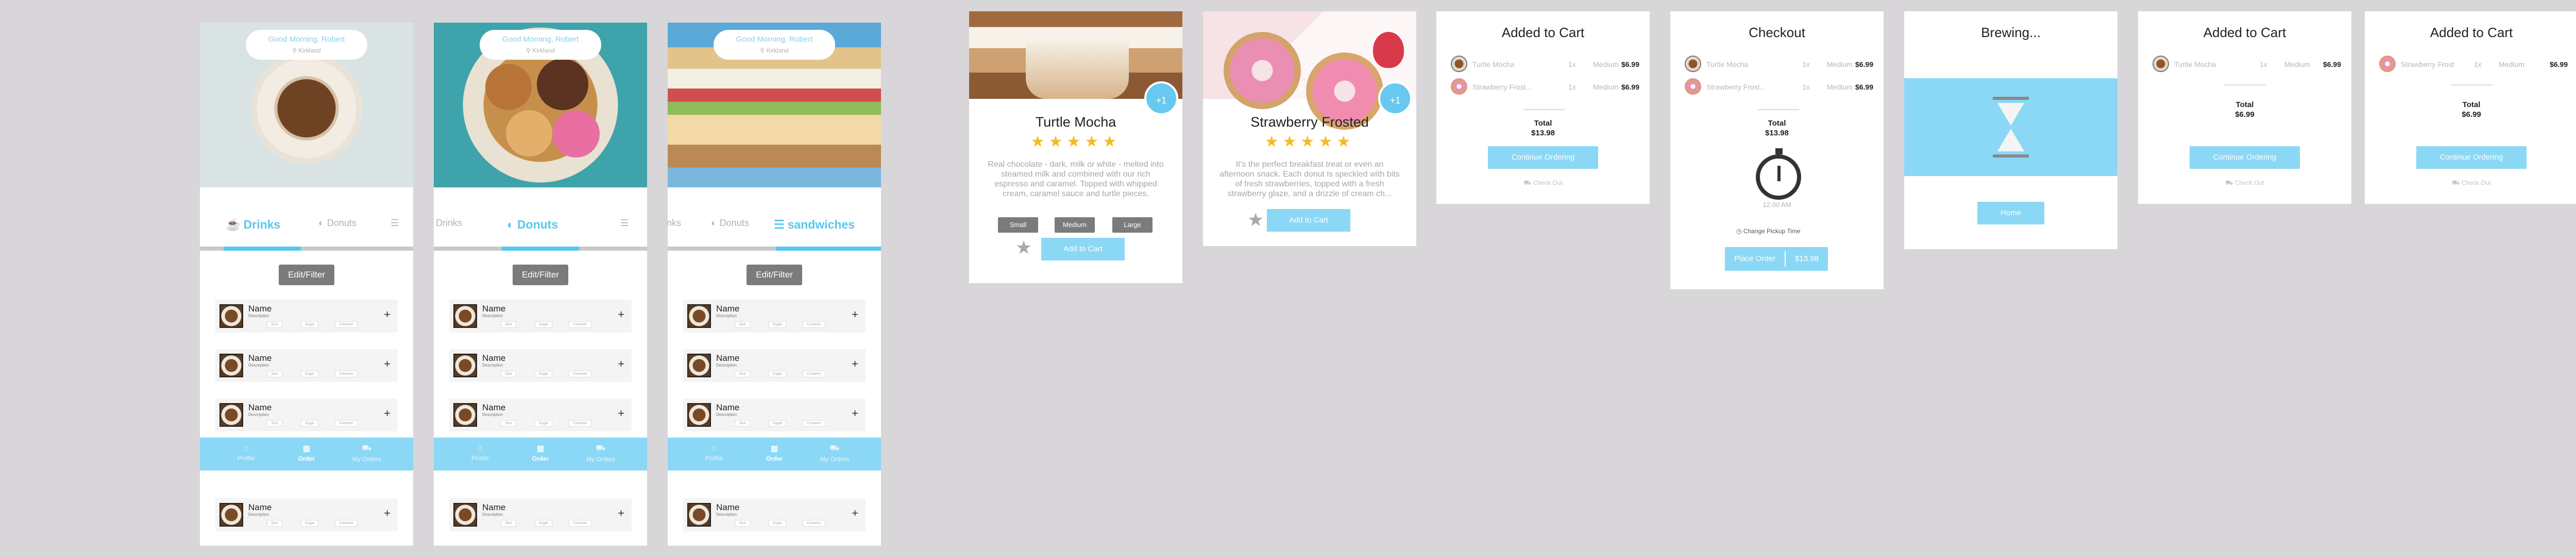 The width and height of the screenshot is (2576, 557). What do you see at coordinates (2010, 213) in the screenshot?
I see `home-button: Home` at bounding box center [2010, 213].